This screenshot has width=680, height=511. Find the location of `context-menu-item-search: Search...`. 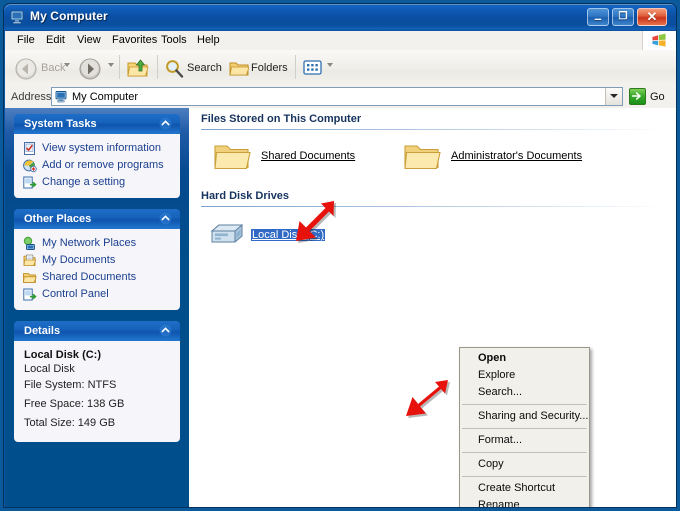

context-menu-item-search: Search... is located at coordinates (524, 392).